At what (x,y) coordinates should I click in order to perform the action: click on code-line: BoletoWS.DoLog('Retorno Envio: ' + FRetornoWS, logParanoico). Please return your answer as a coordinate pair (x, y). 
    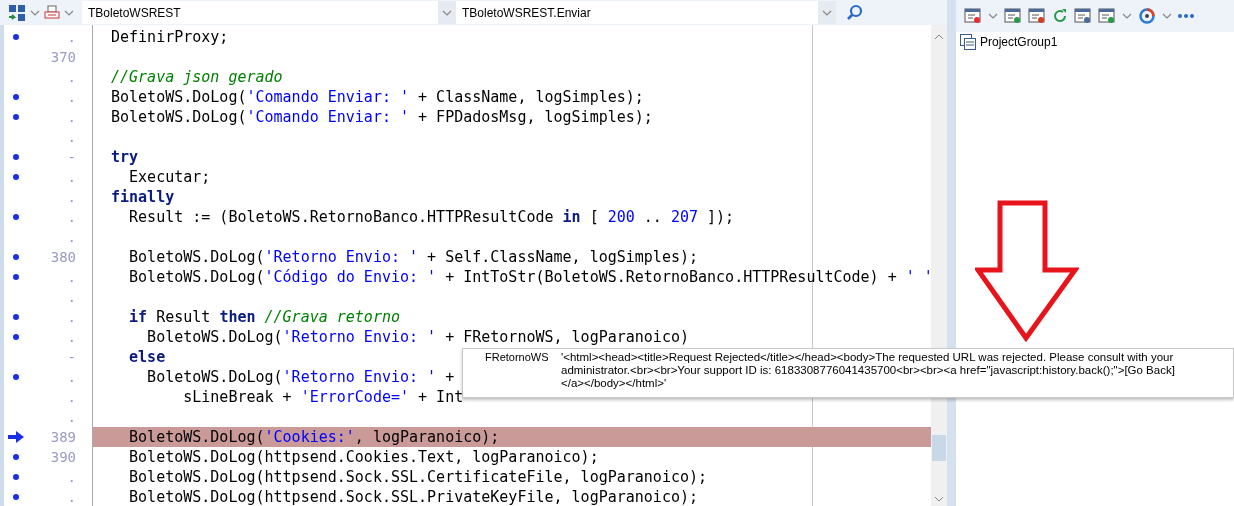
    Looking at the image, I should click on (417, 337).